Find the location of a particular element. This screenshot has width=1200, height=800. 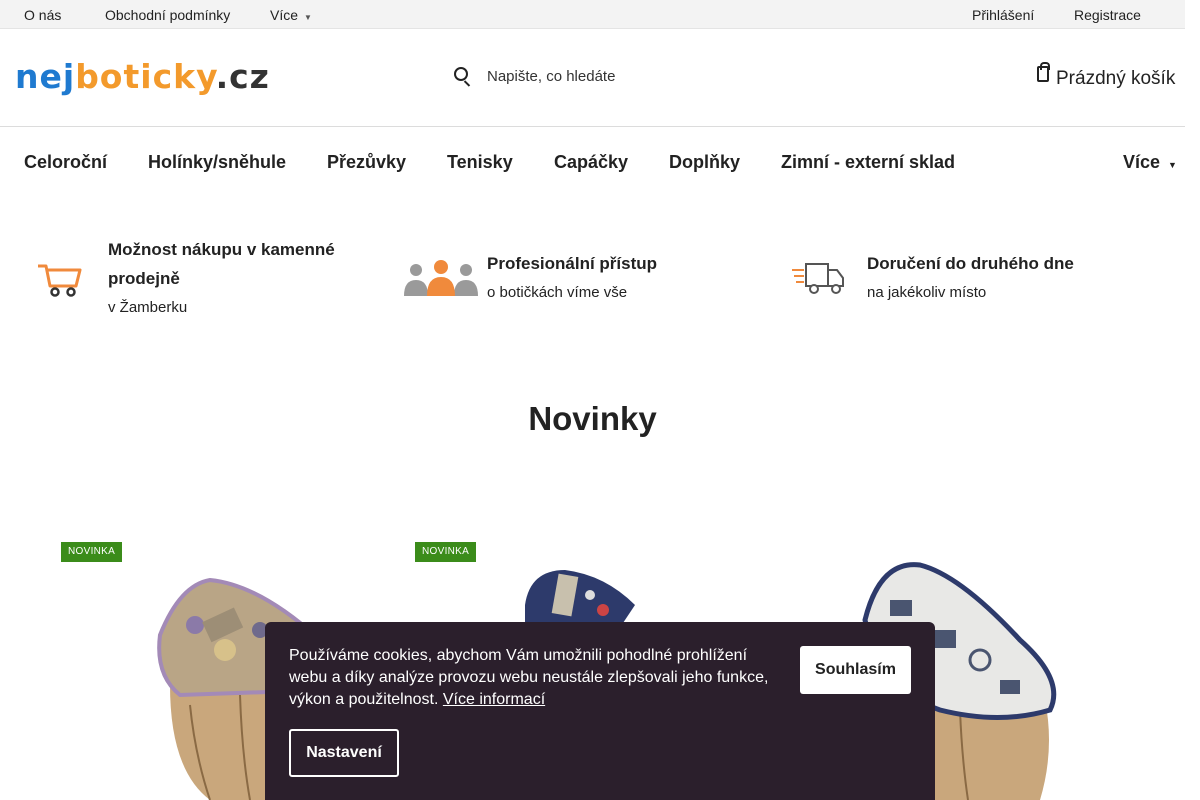

nav-more-label: Více is located at coordinates (1142, 162).